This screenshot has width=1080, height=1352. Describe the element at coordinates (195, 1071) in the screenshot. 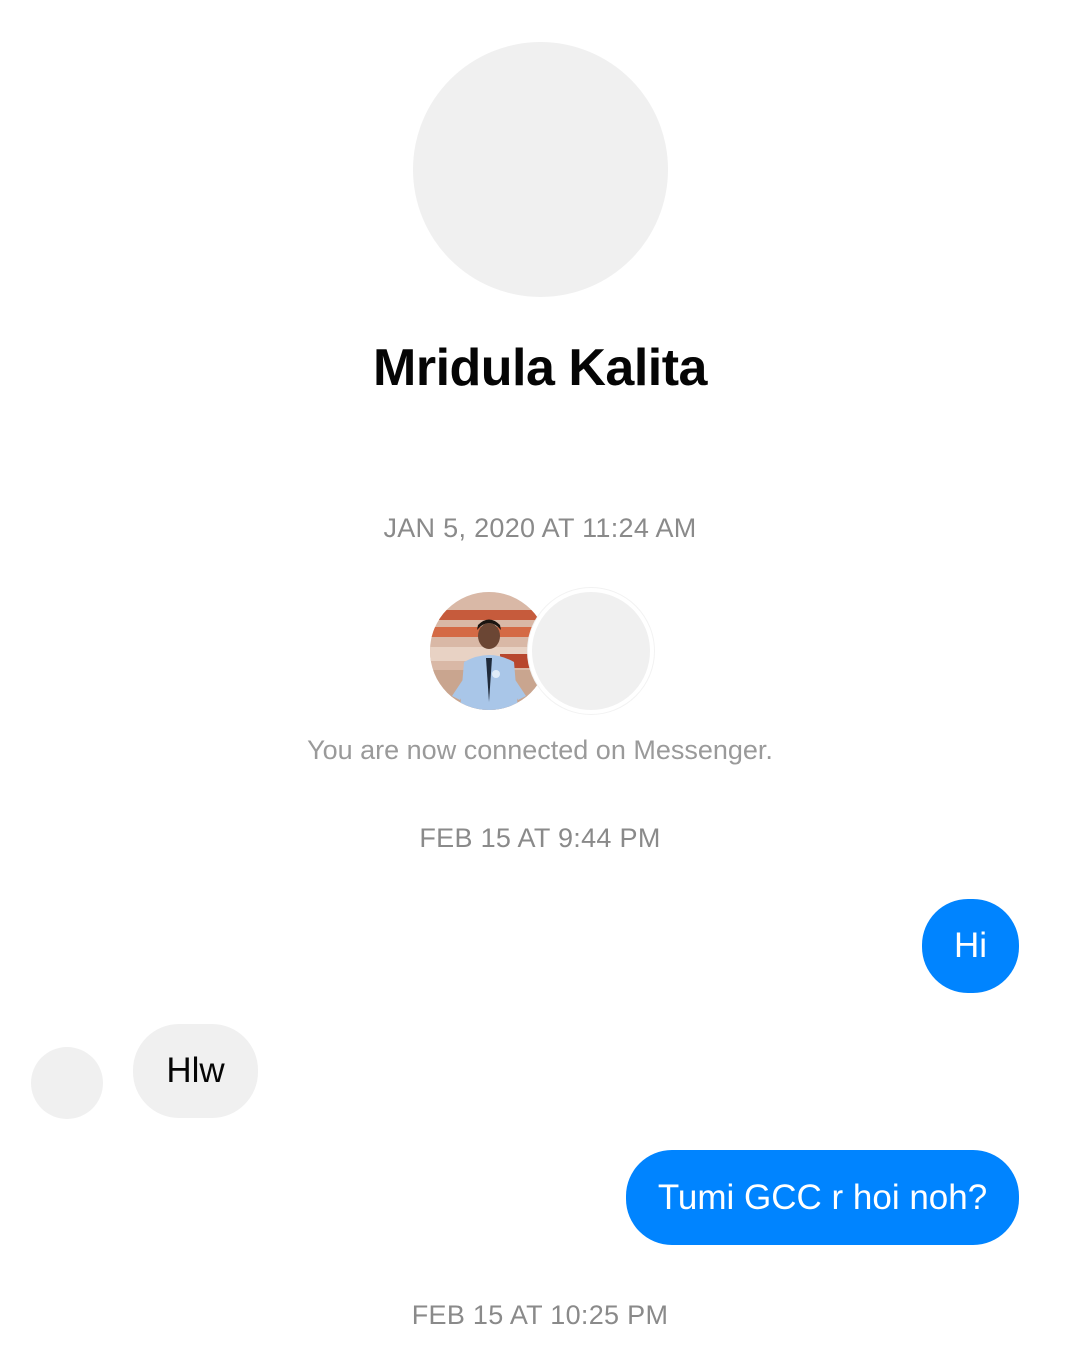

I see `message-bubble-incoming: Hlw` at that location.